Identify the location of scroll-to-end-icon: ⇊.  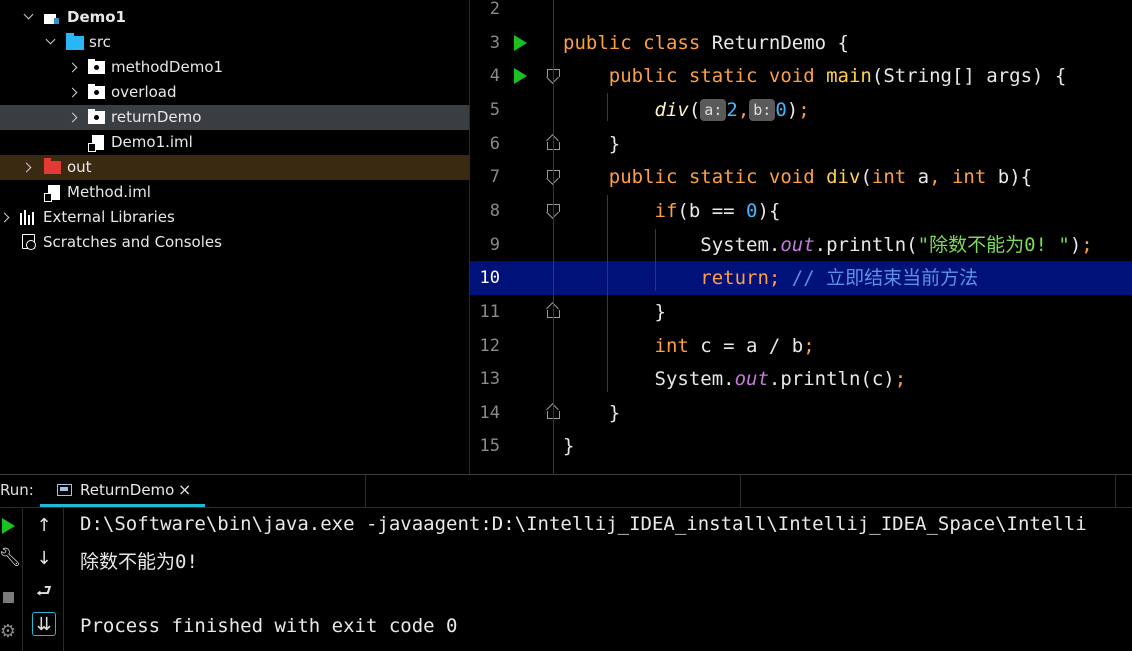
(44, 624).